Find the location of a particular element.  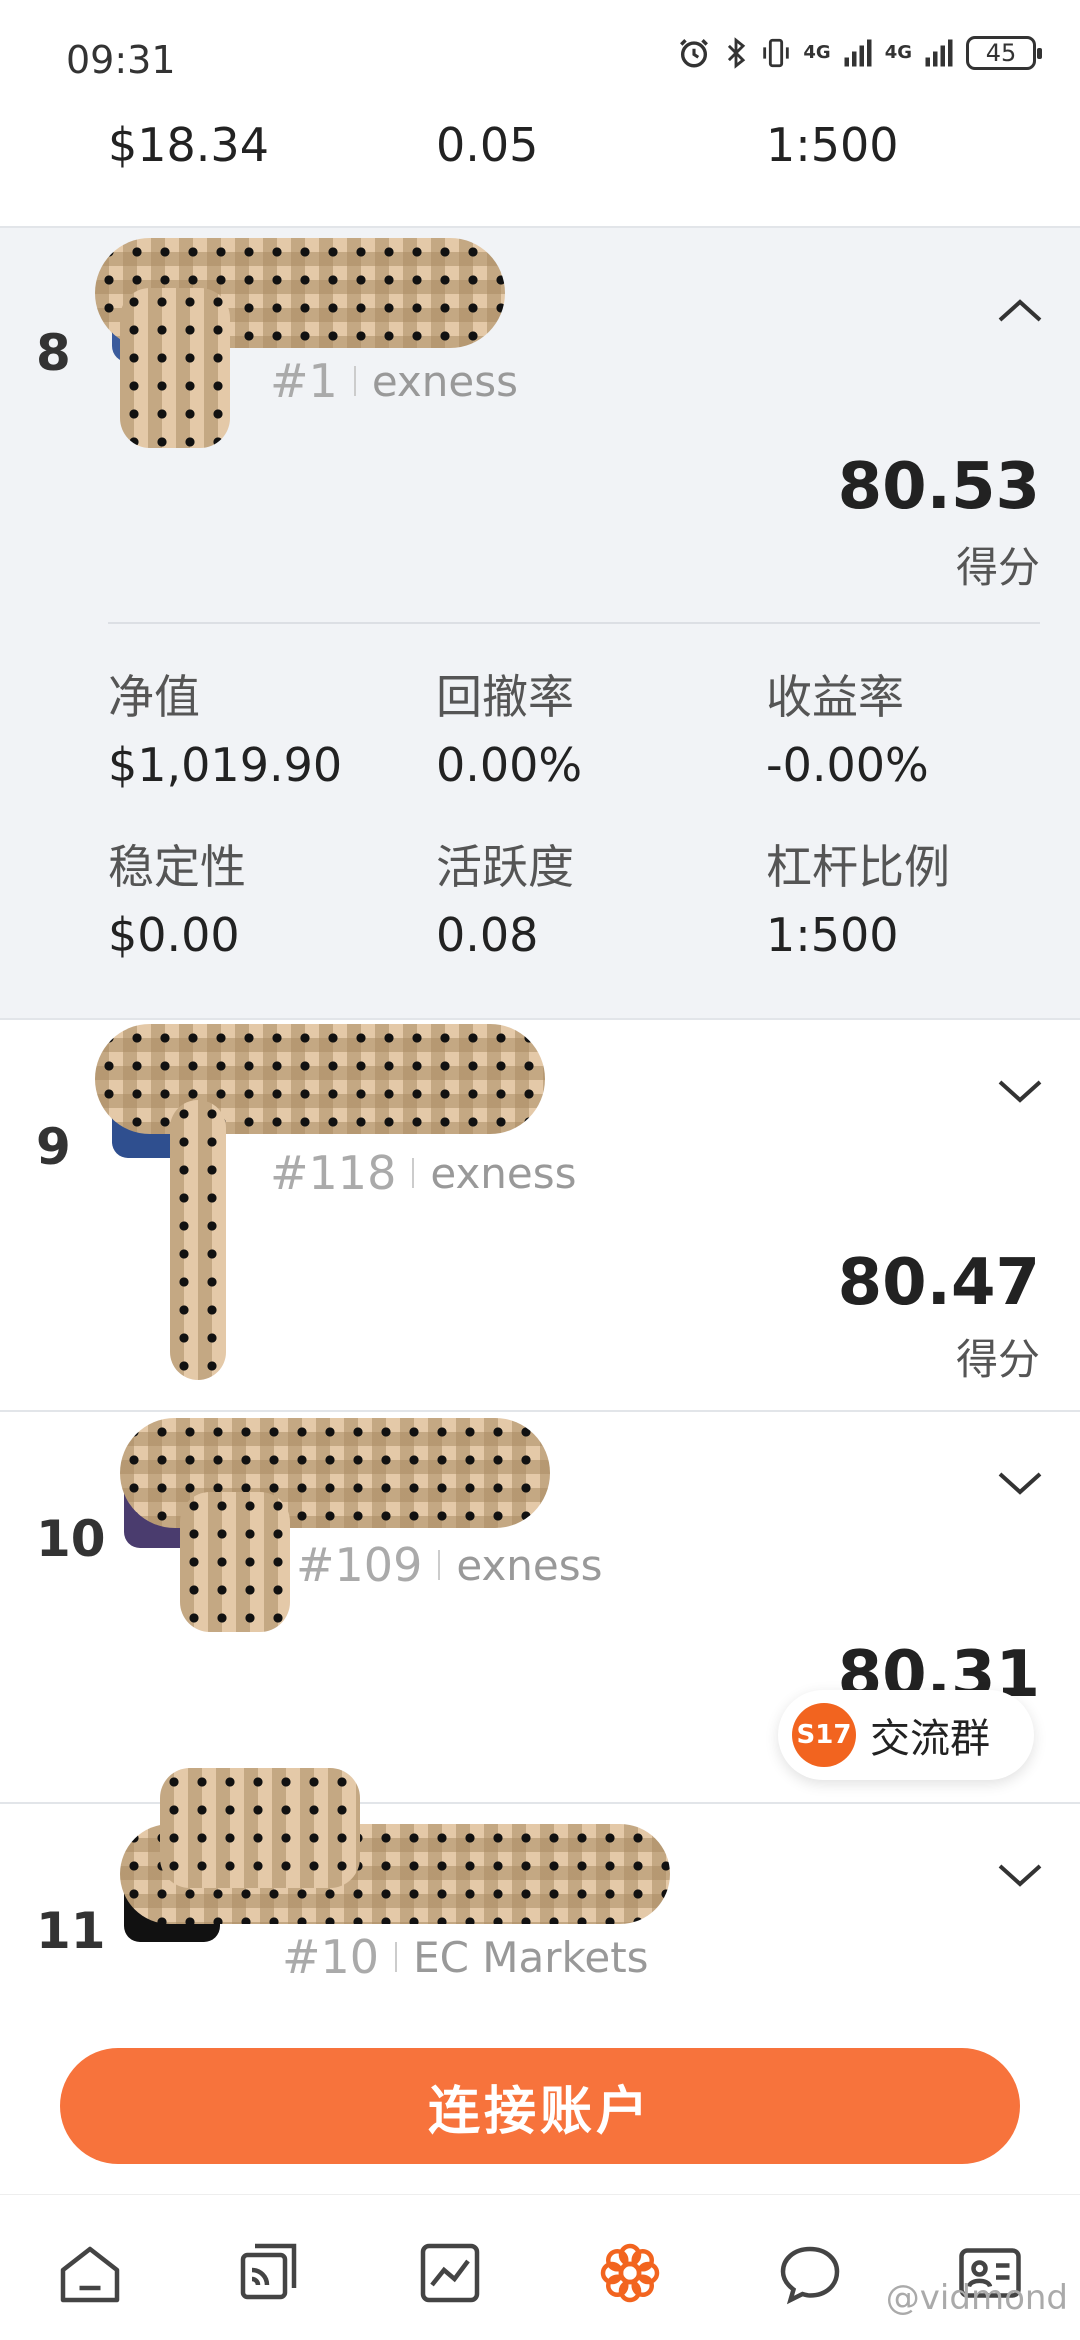

stat-equity-label: 净值 is located at coordinates (154, 697).